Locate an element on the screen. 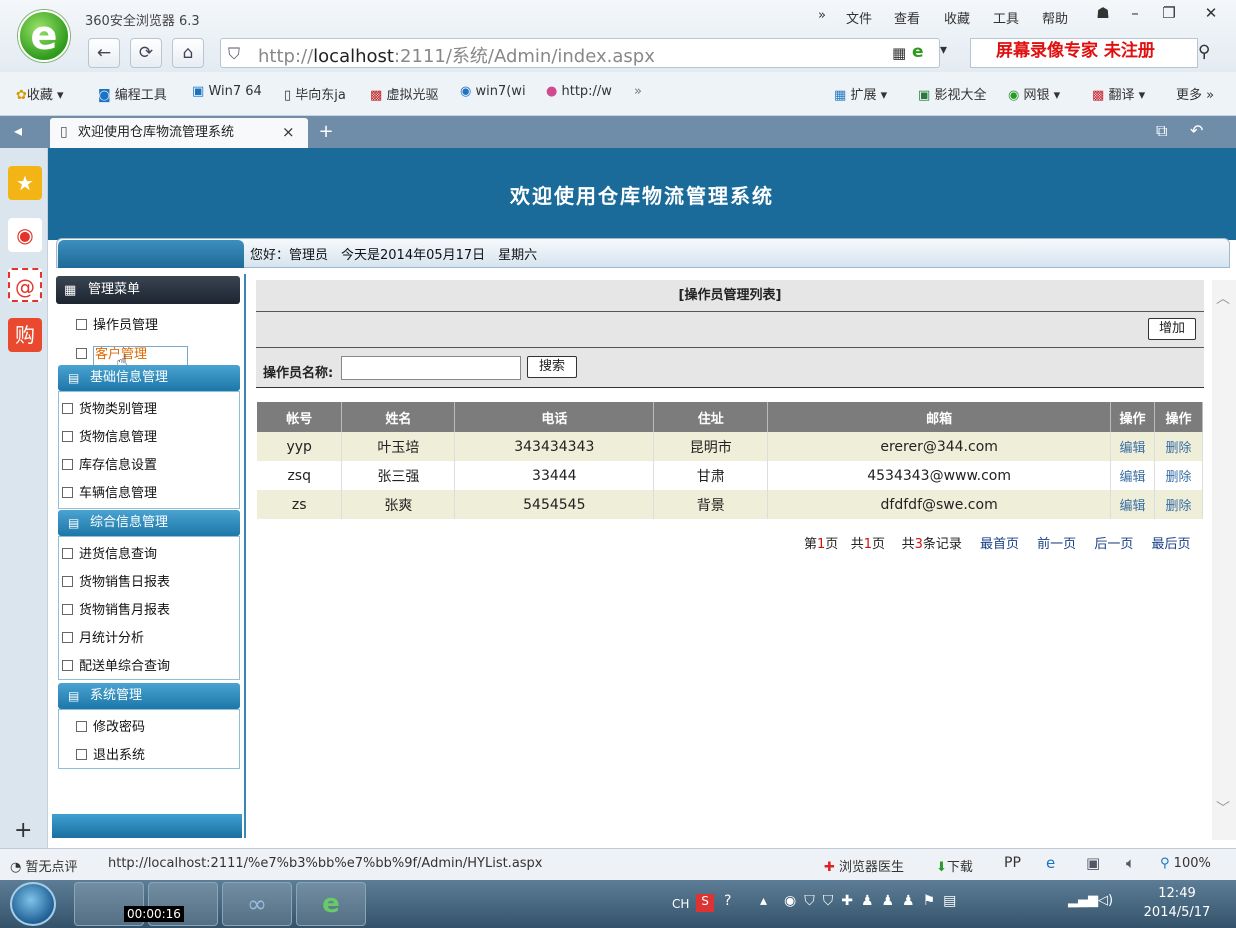 The width and height of the screenshot is (1236, 928). menu-item-inventory: 库存信息设置 is located at coordinates (109, 463).